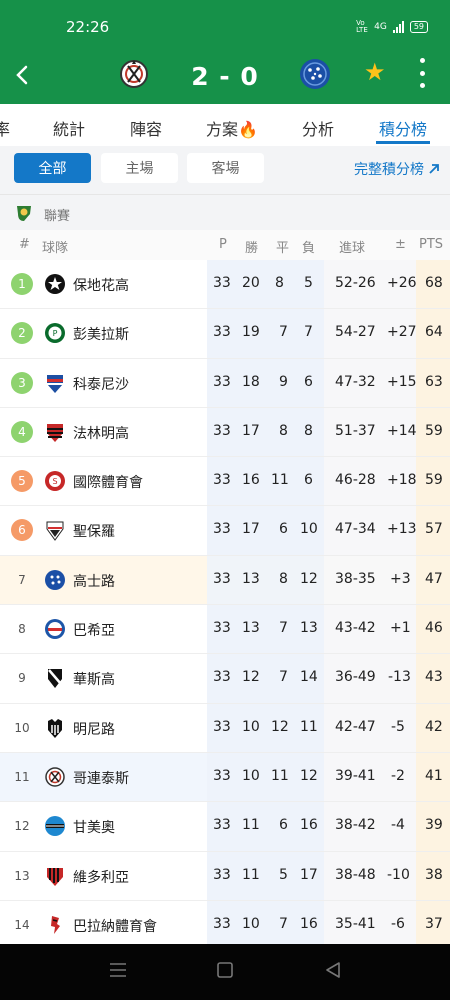 This screenshot has width=450, height=1000. What do you see at coordinates (355, 775) in the screenshot?
I see `goals: 39-41` at bounding box center [355, 775].